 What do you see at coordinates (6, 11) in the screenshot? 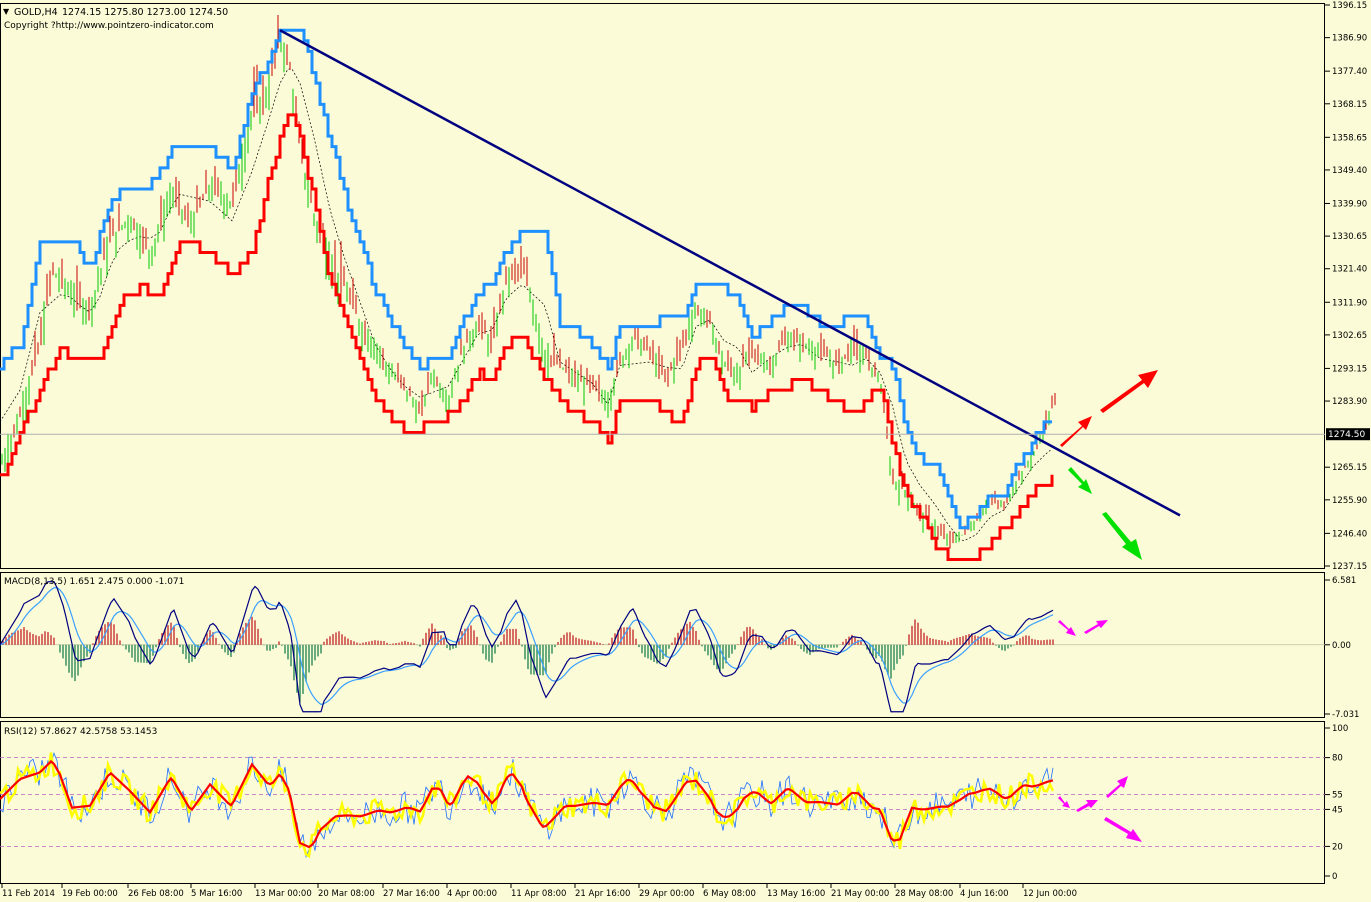
I see `header-triangle-icon: ▼` at bounding box center [6, 11].